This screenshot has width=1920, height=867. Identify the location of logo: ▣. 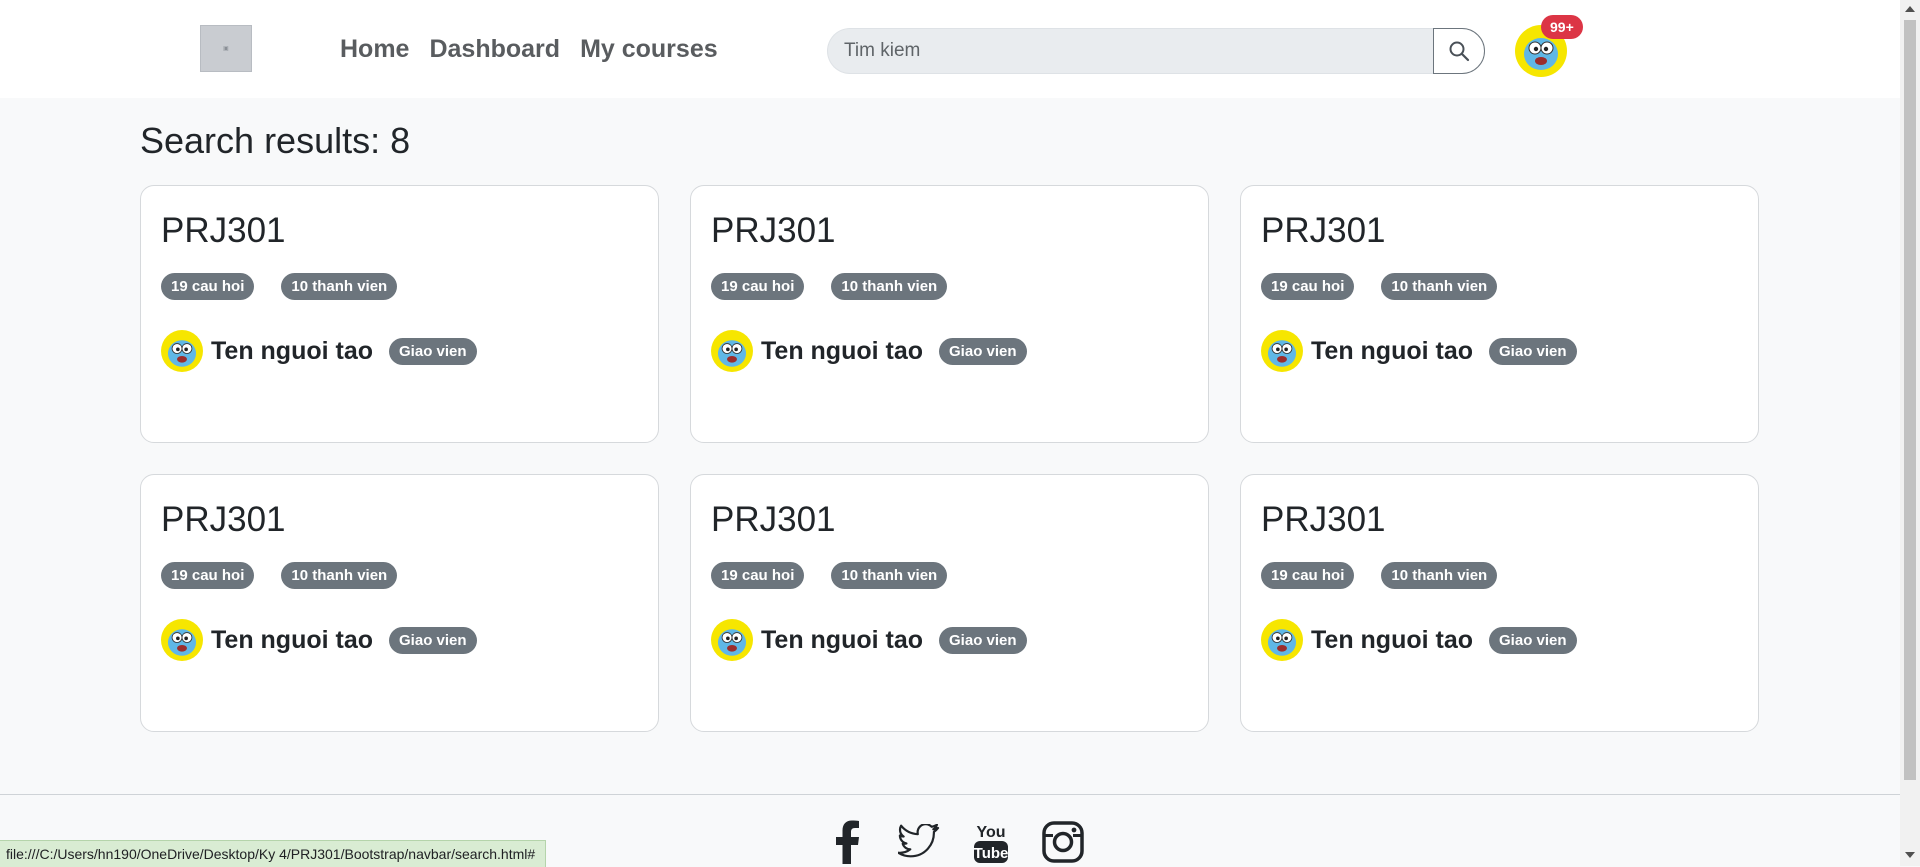
(226, 48).